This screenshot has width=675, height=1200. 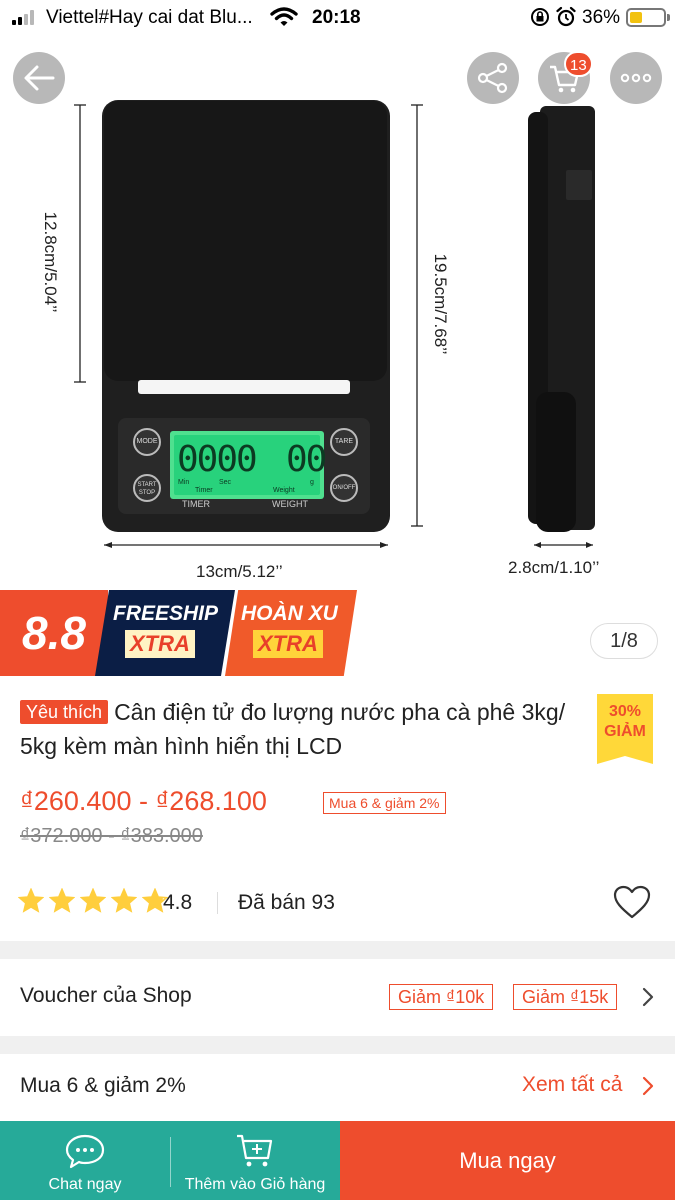 I want to click on add-to-cart-button: Thêm vào Giỏ hàng, so click(x=255, y=1160).